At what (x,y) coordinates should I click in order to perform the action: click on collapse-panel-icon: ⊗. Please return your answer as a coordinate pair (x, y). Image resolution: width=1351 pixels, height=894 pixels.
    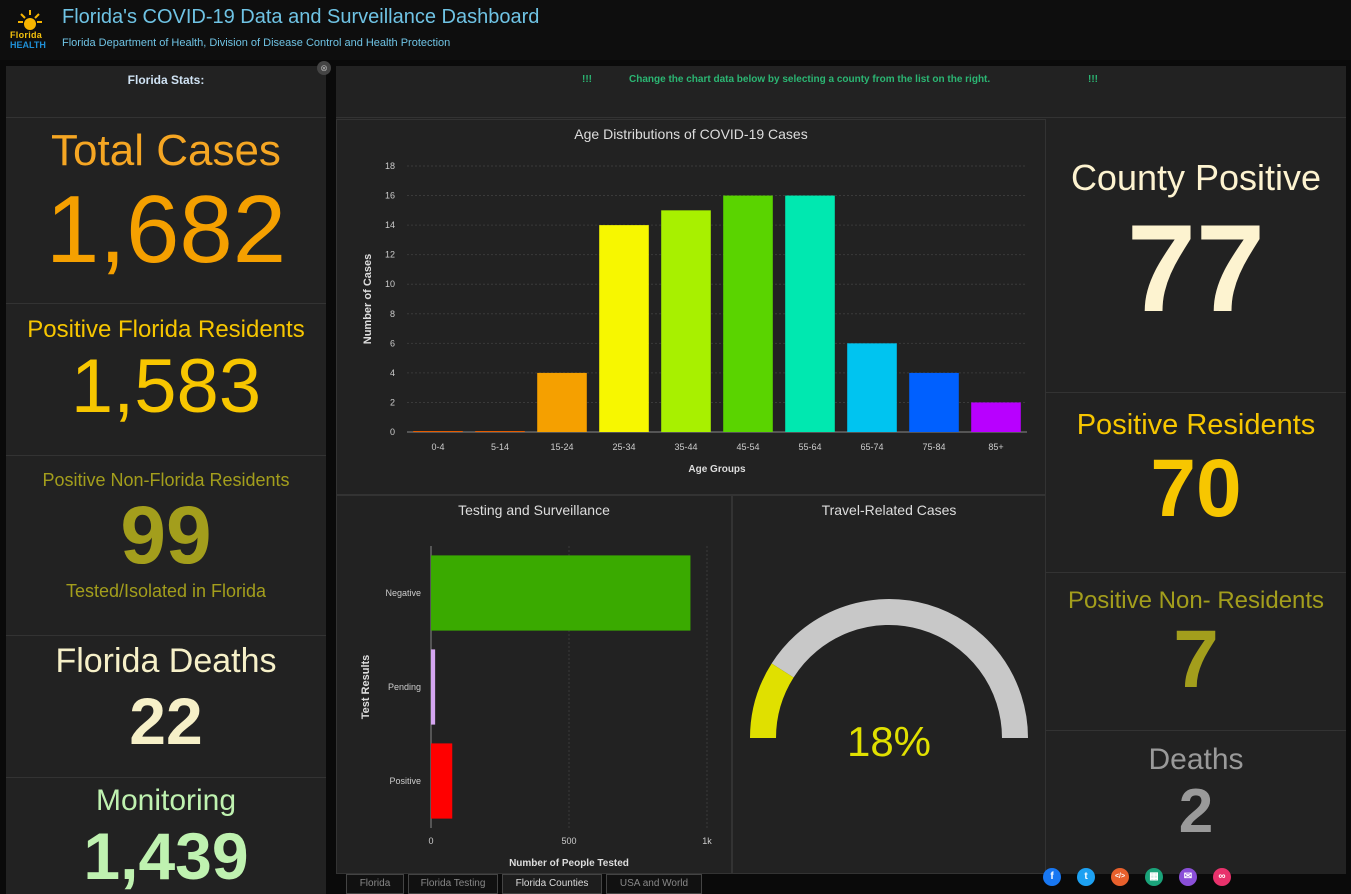
    Looking at the image, I should click on (324, 68).